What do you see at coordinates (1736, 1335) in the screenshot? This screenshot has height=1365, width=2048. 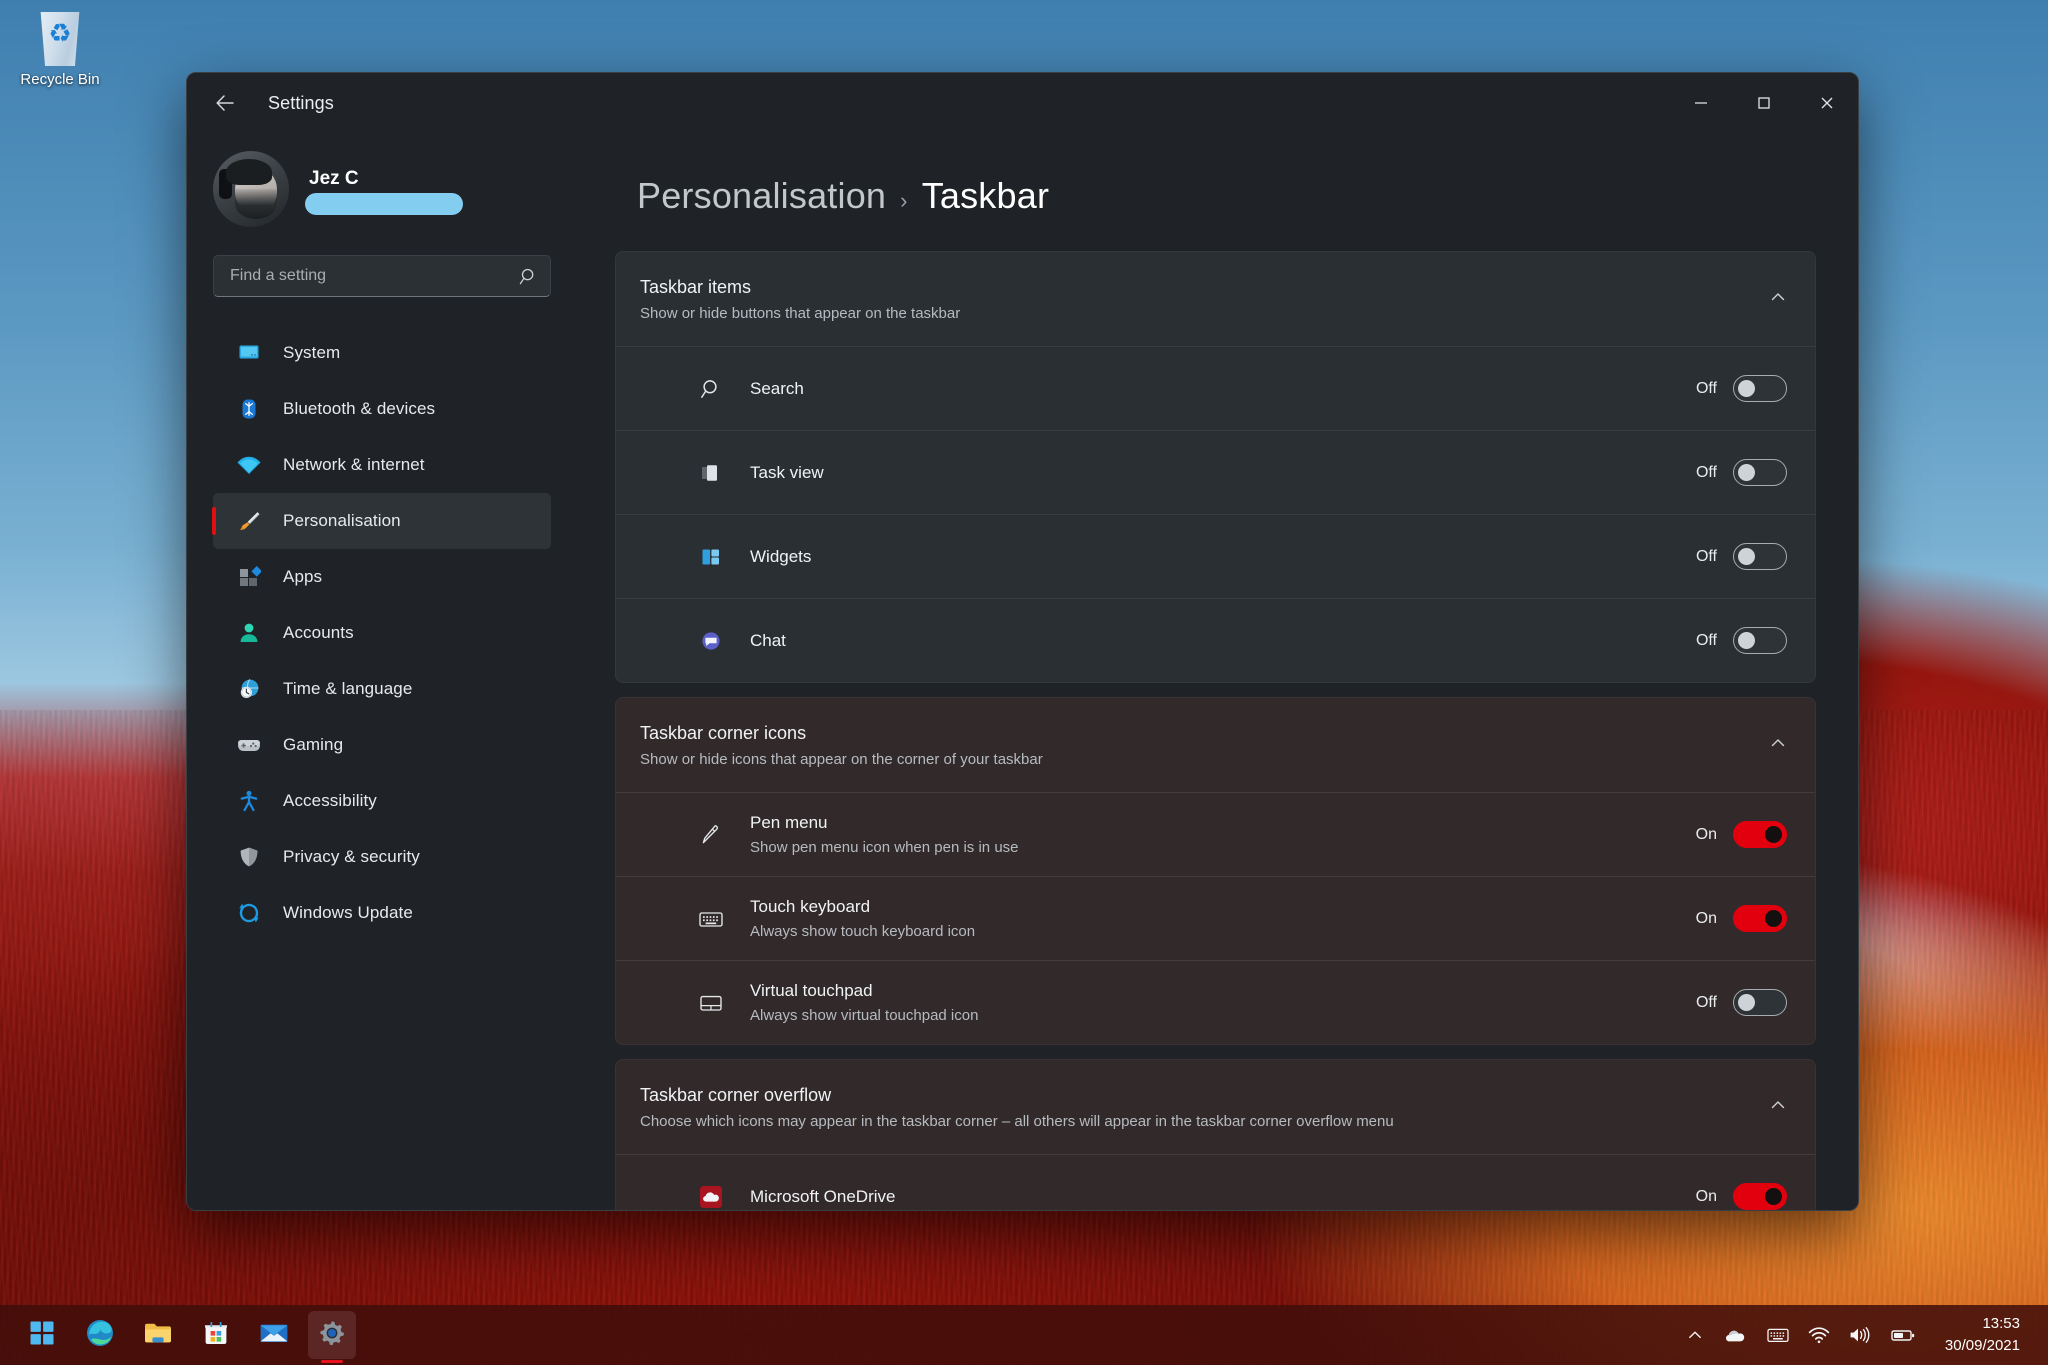 I see `onedrive-tray-button` at bounding box center [1736, 1335].